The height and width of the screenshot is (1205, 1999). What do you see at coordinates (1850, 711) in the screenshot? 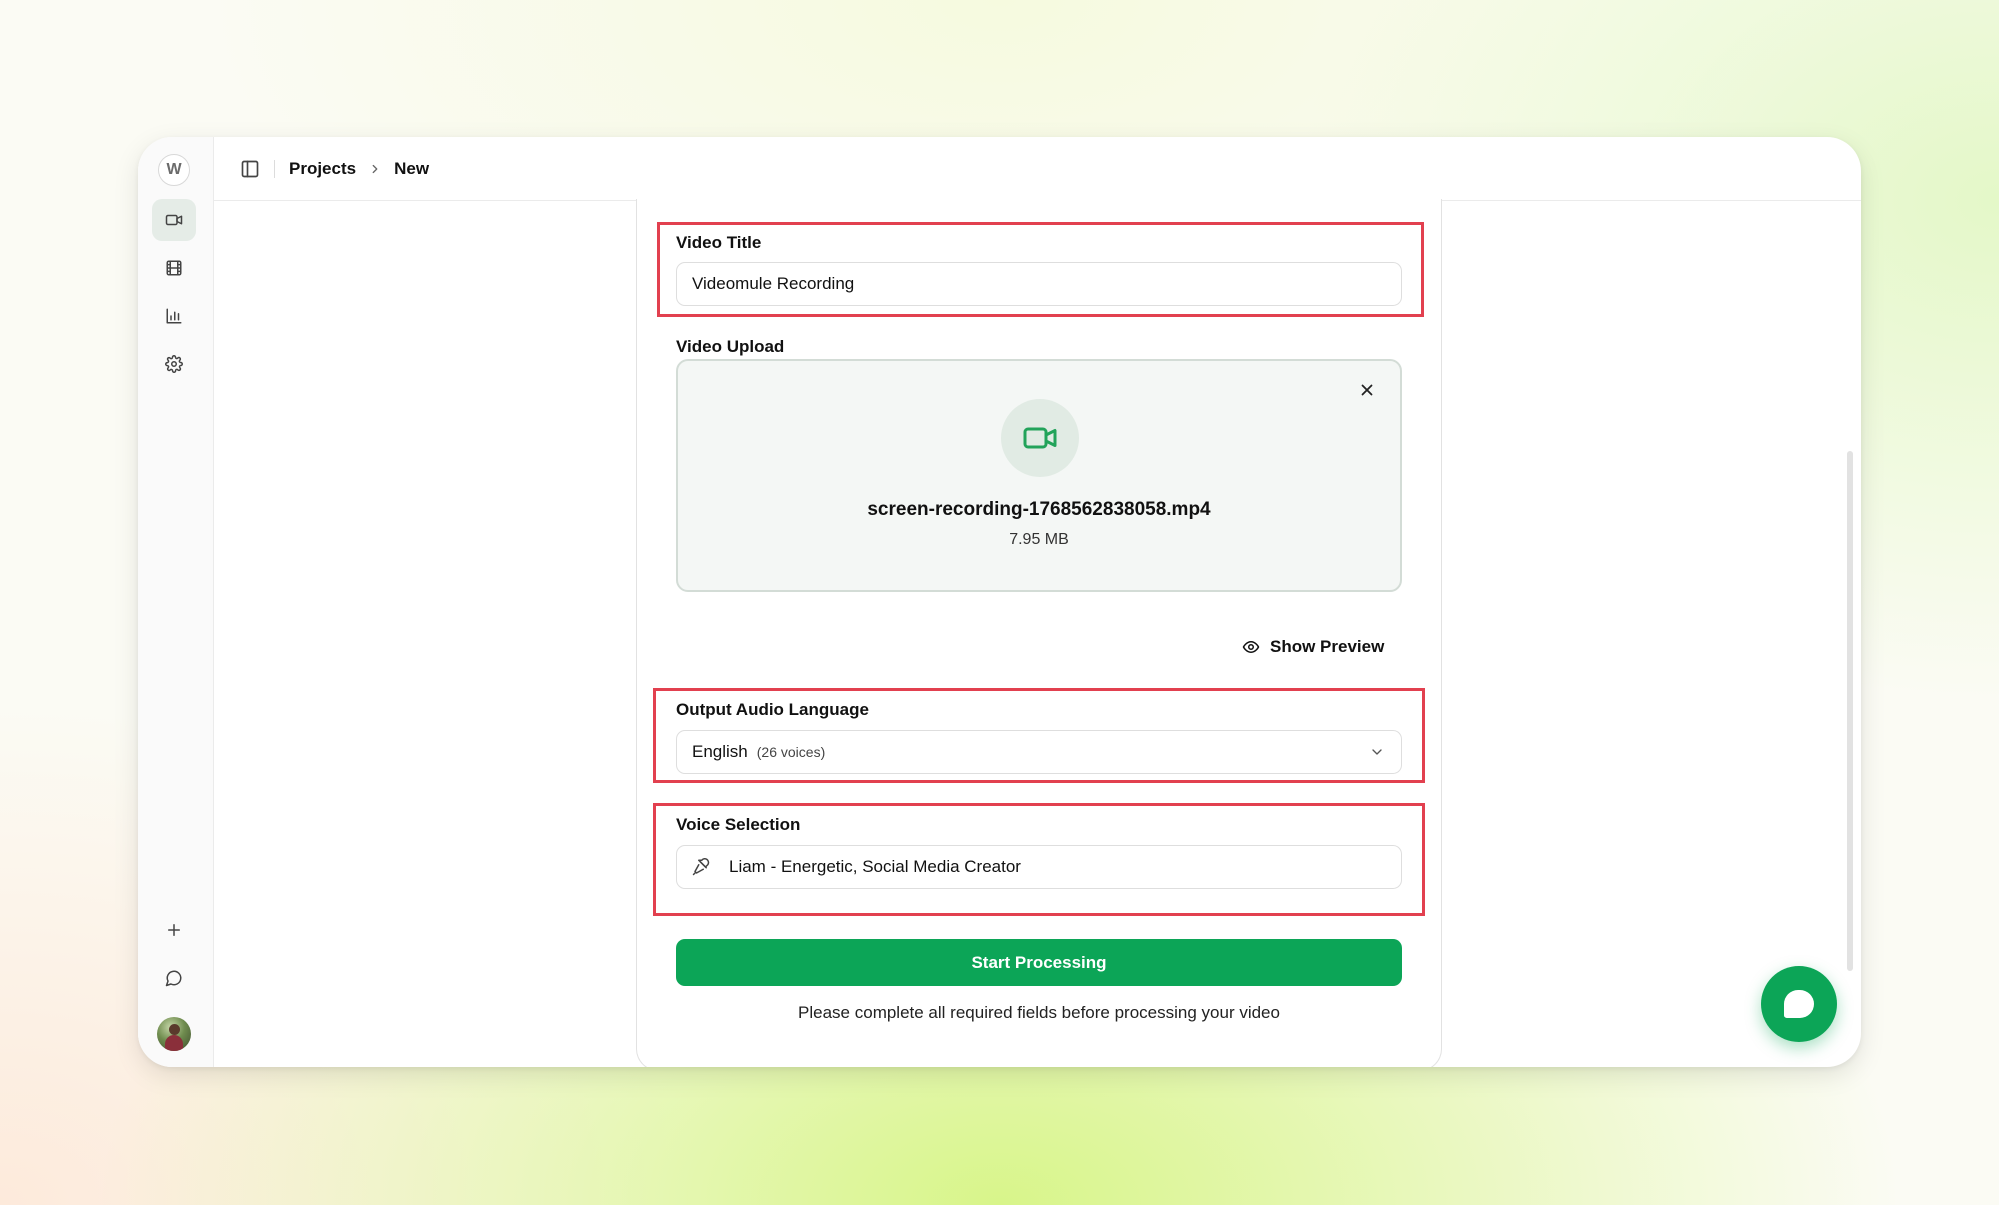
I see `scrollbar` at bounding box center [1850, 711].